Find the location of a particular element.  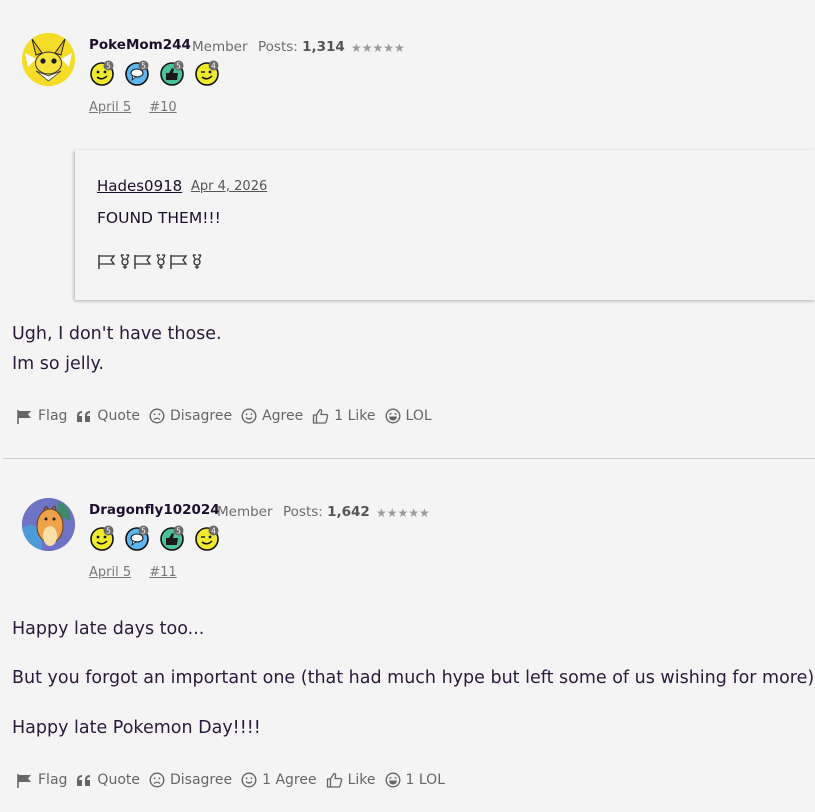

post-meta: April 5 #11 is located at coordinates (140, 572).